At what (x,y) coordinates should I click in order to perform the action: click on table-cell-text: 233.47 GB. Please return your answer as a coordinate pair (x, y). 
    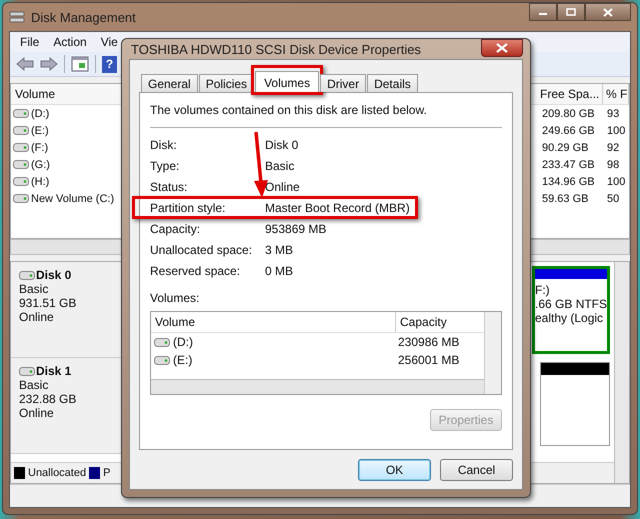
    Looking at the image, I should click on (568, 164).